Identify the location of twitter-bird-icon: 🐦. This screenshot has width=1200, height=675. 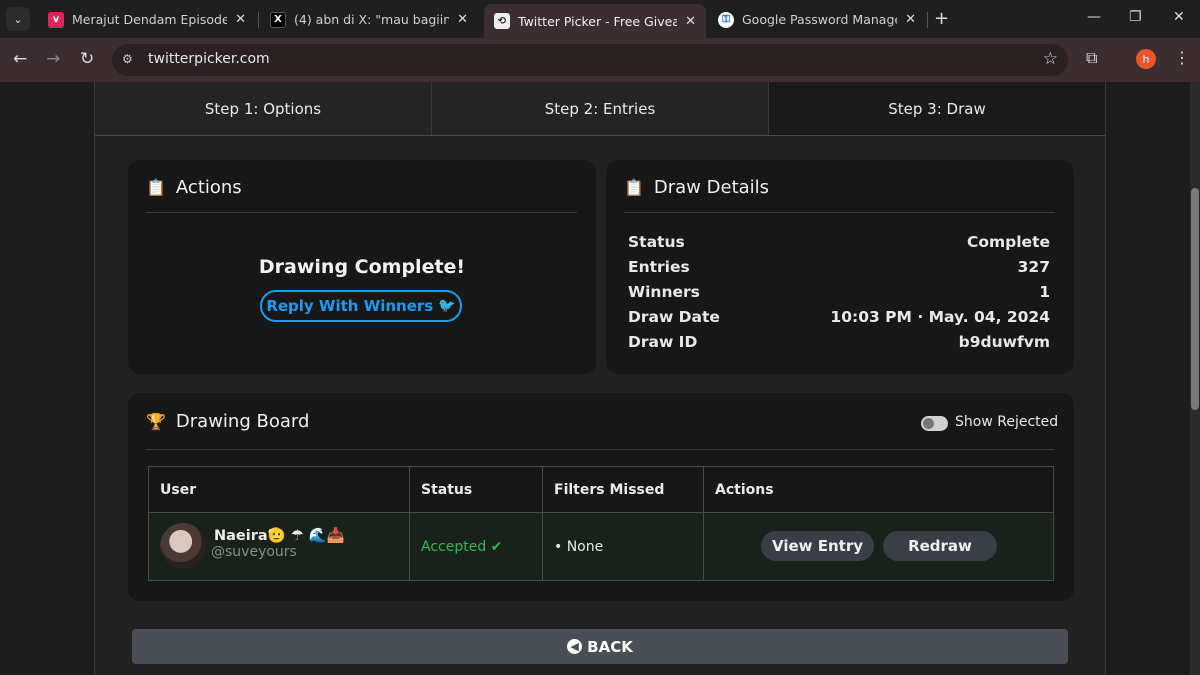
(447, 306).